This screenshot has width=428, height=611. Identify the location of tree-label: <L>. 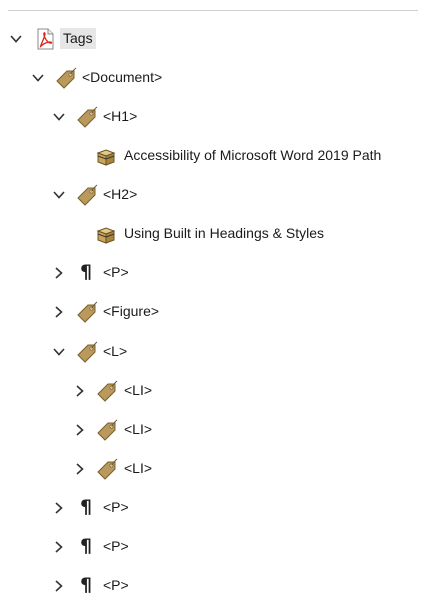
(115, 351).